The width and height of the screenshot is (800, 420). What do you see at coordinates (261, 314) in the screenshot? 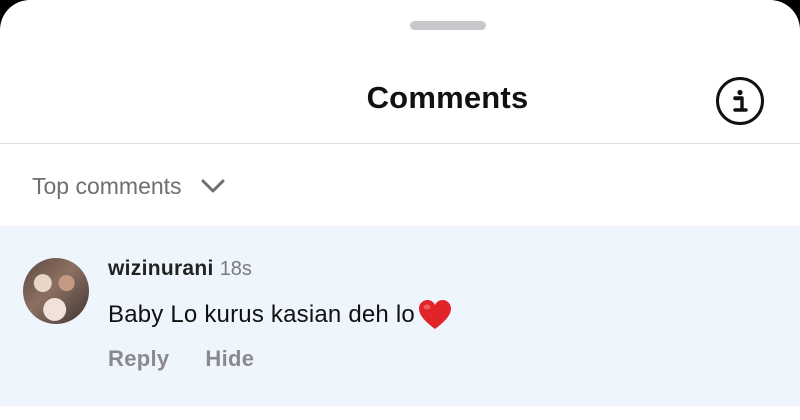
I see `comment-text: Baby Lo kurus kasian deh lo` at bounding box center [261, 314].